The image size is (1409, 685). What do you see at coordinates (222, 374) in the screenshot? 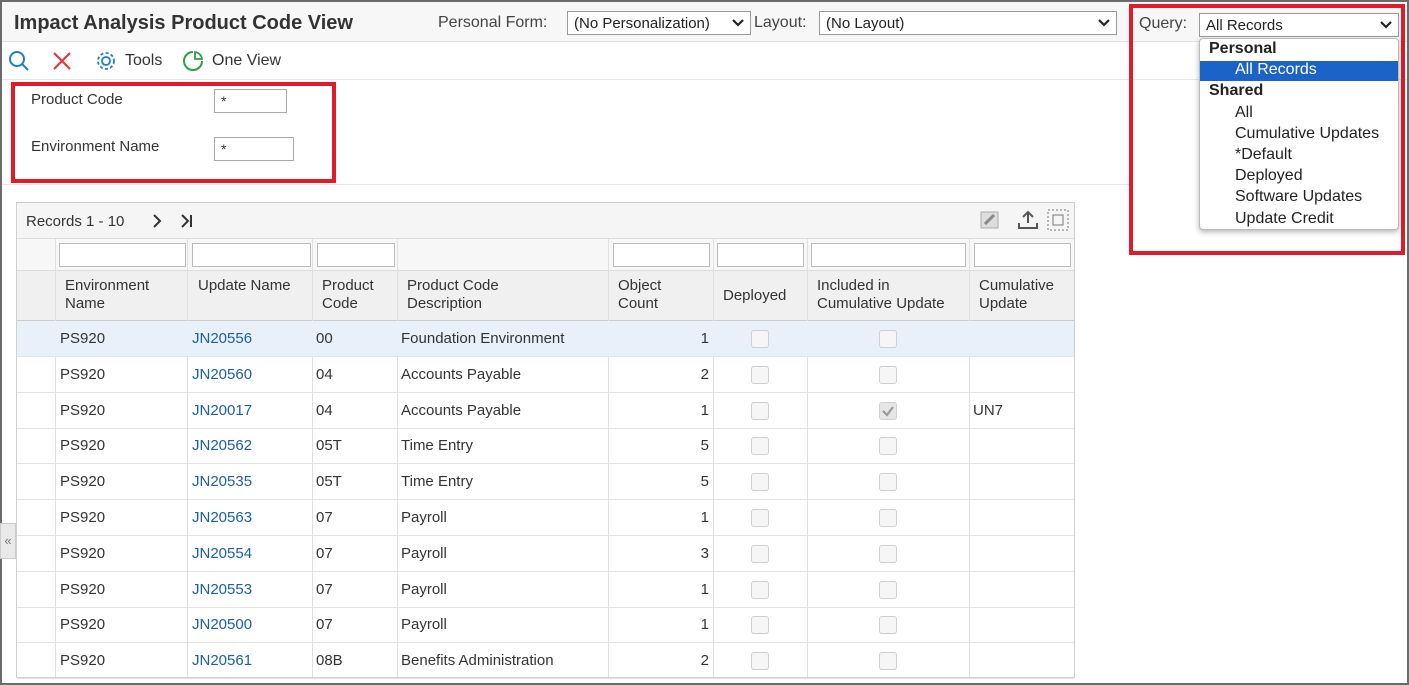
I see `cell-update-name-link: JN20560` at bounding box center [222, 374].